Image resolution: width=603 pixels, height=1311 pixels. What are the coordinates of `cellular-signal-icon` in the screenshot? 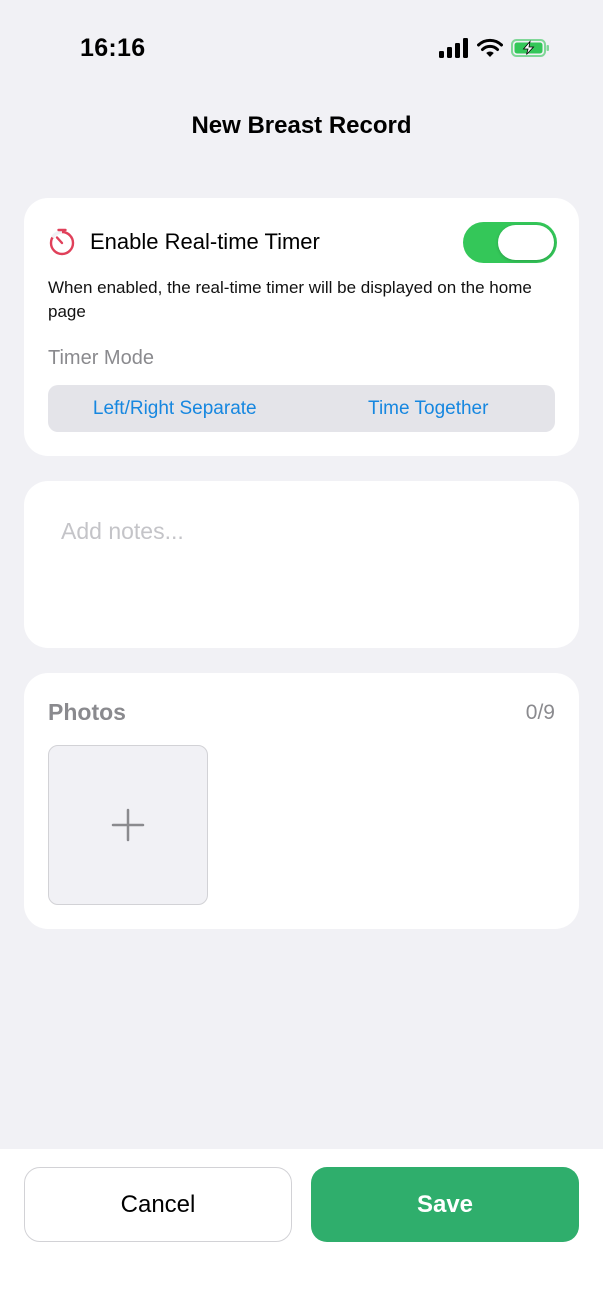 It's located at (453, 48).